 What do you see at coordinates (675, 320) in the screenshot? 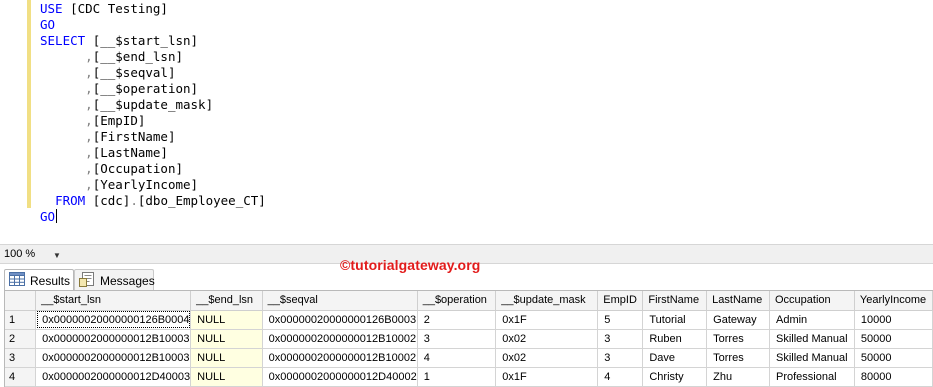
I see `grid-cell: Tutorial` at bounding box center [675, 320].